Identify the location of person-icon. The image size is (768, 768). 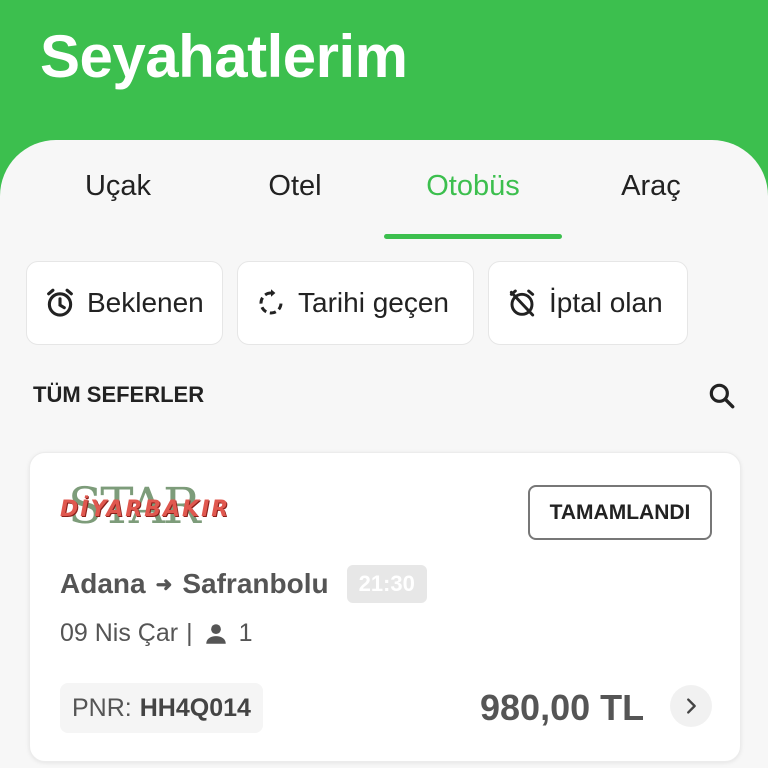
(215, 633).